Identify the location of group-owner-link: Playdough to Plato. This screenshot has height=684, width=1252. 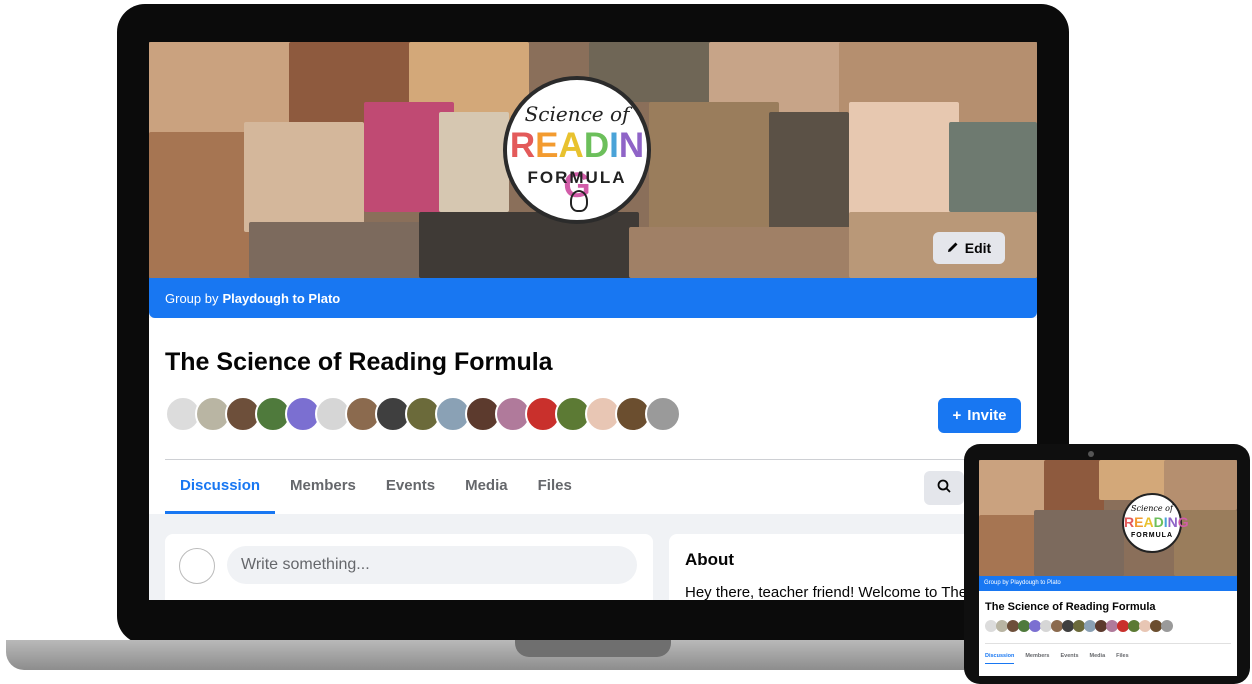
(281, 298).